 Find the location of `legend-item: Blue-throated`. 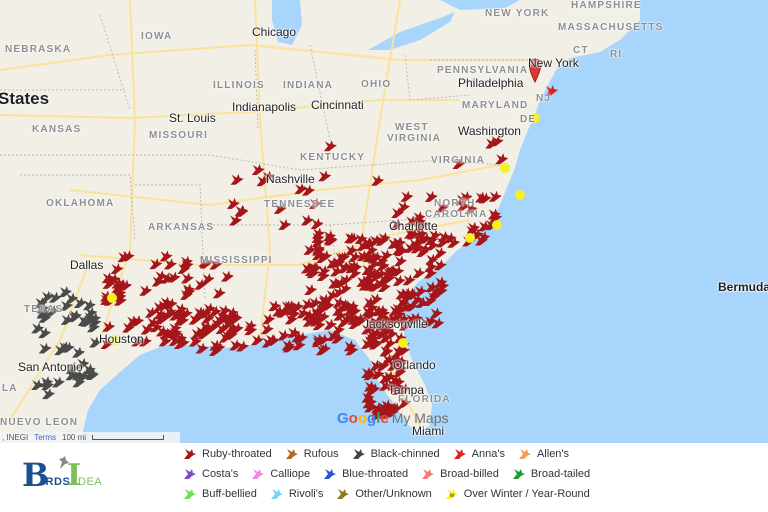

legend-item: Blue-throated is located at coordinates (365, 474).